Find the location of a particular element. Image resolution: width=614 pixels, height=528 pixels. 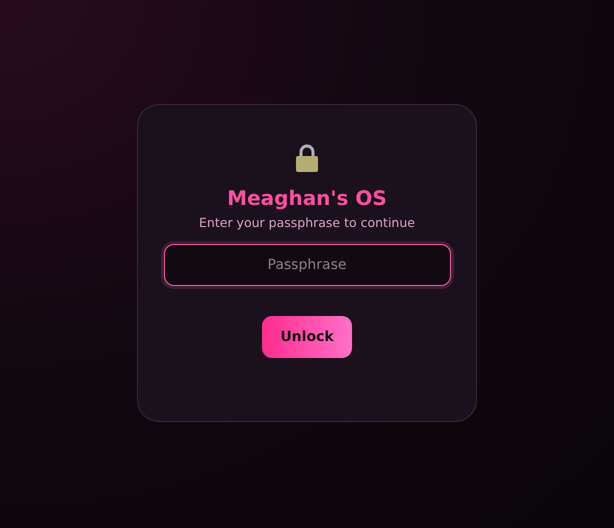

padlock-icon is located at coordinates (307, 158).